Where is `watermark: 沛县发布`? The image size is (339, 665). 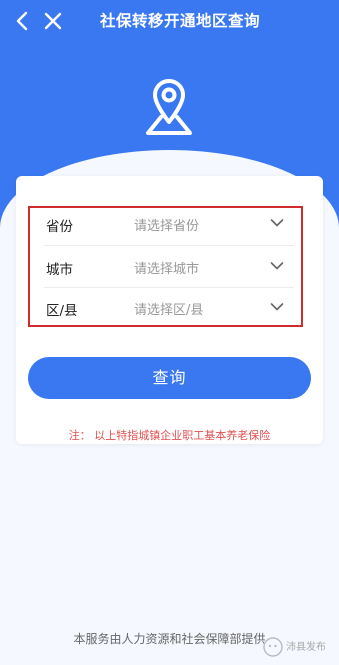
watermark: 沛县发布 is located at coordinates (299, 647).